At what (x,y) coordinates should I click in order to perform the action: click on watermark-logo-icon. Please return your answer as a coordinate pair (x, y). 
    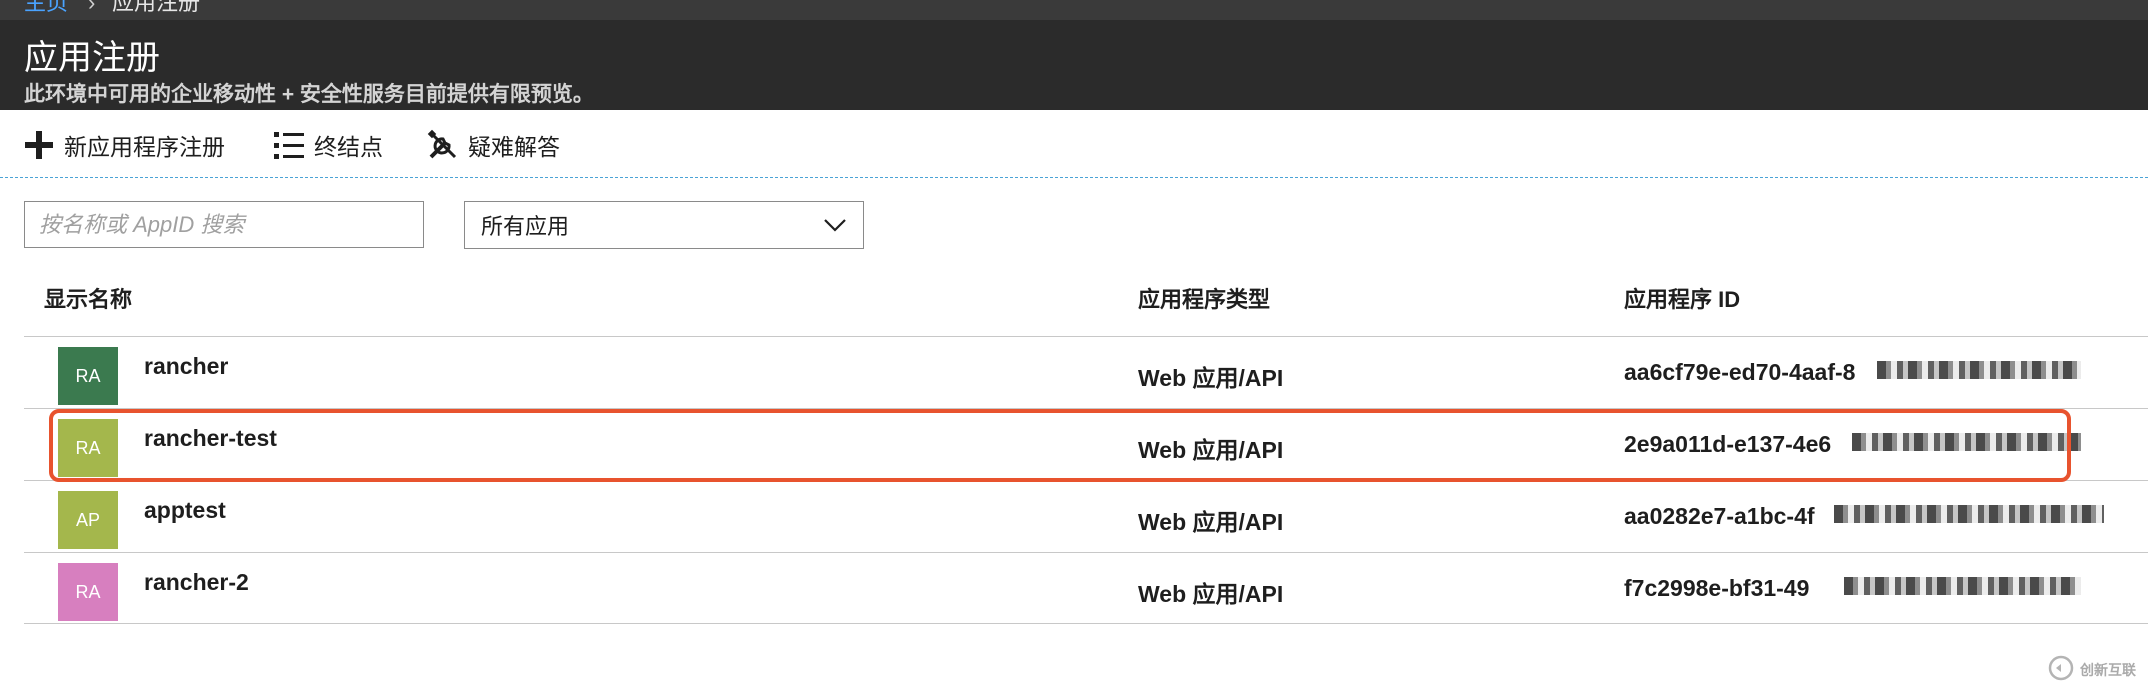
    Looking at the image, I should click on (2061, 670).